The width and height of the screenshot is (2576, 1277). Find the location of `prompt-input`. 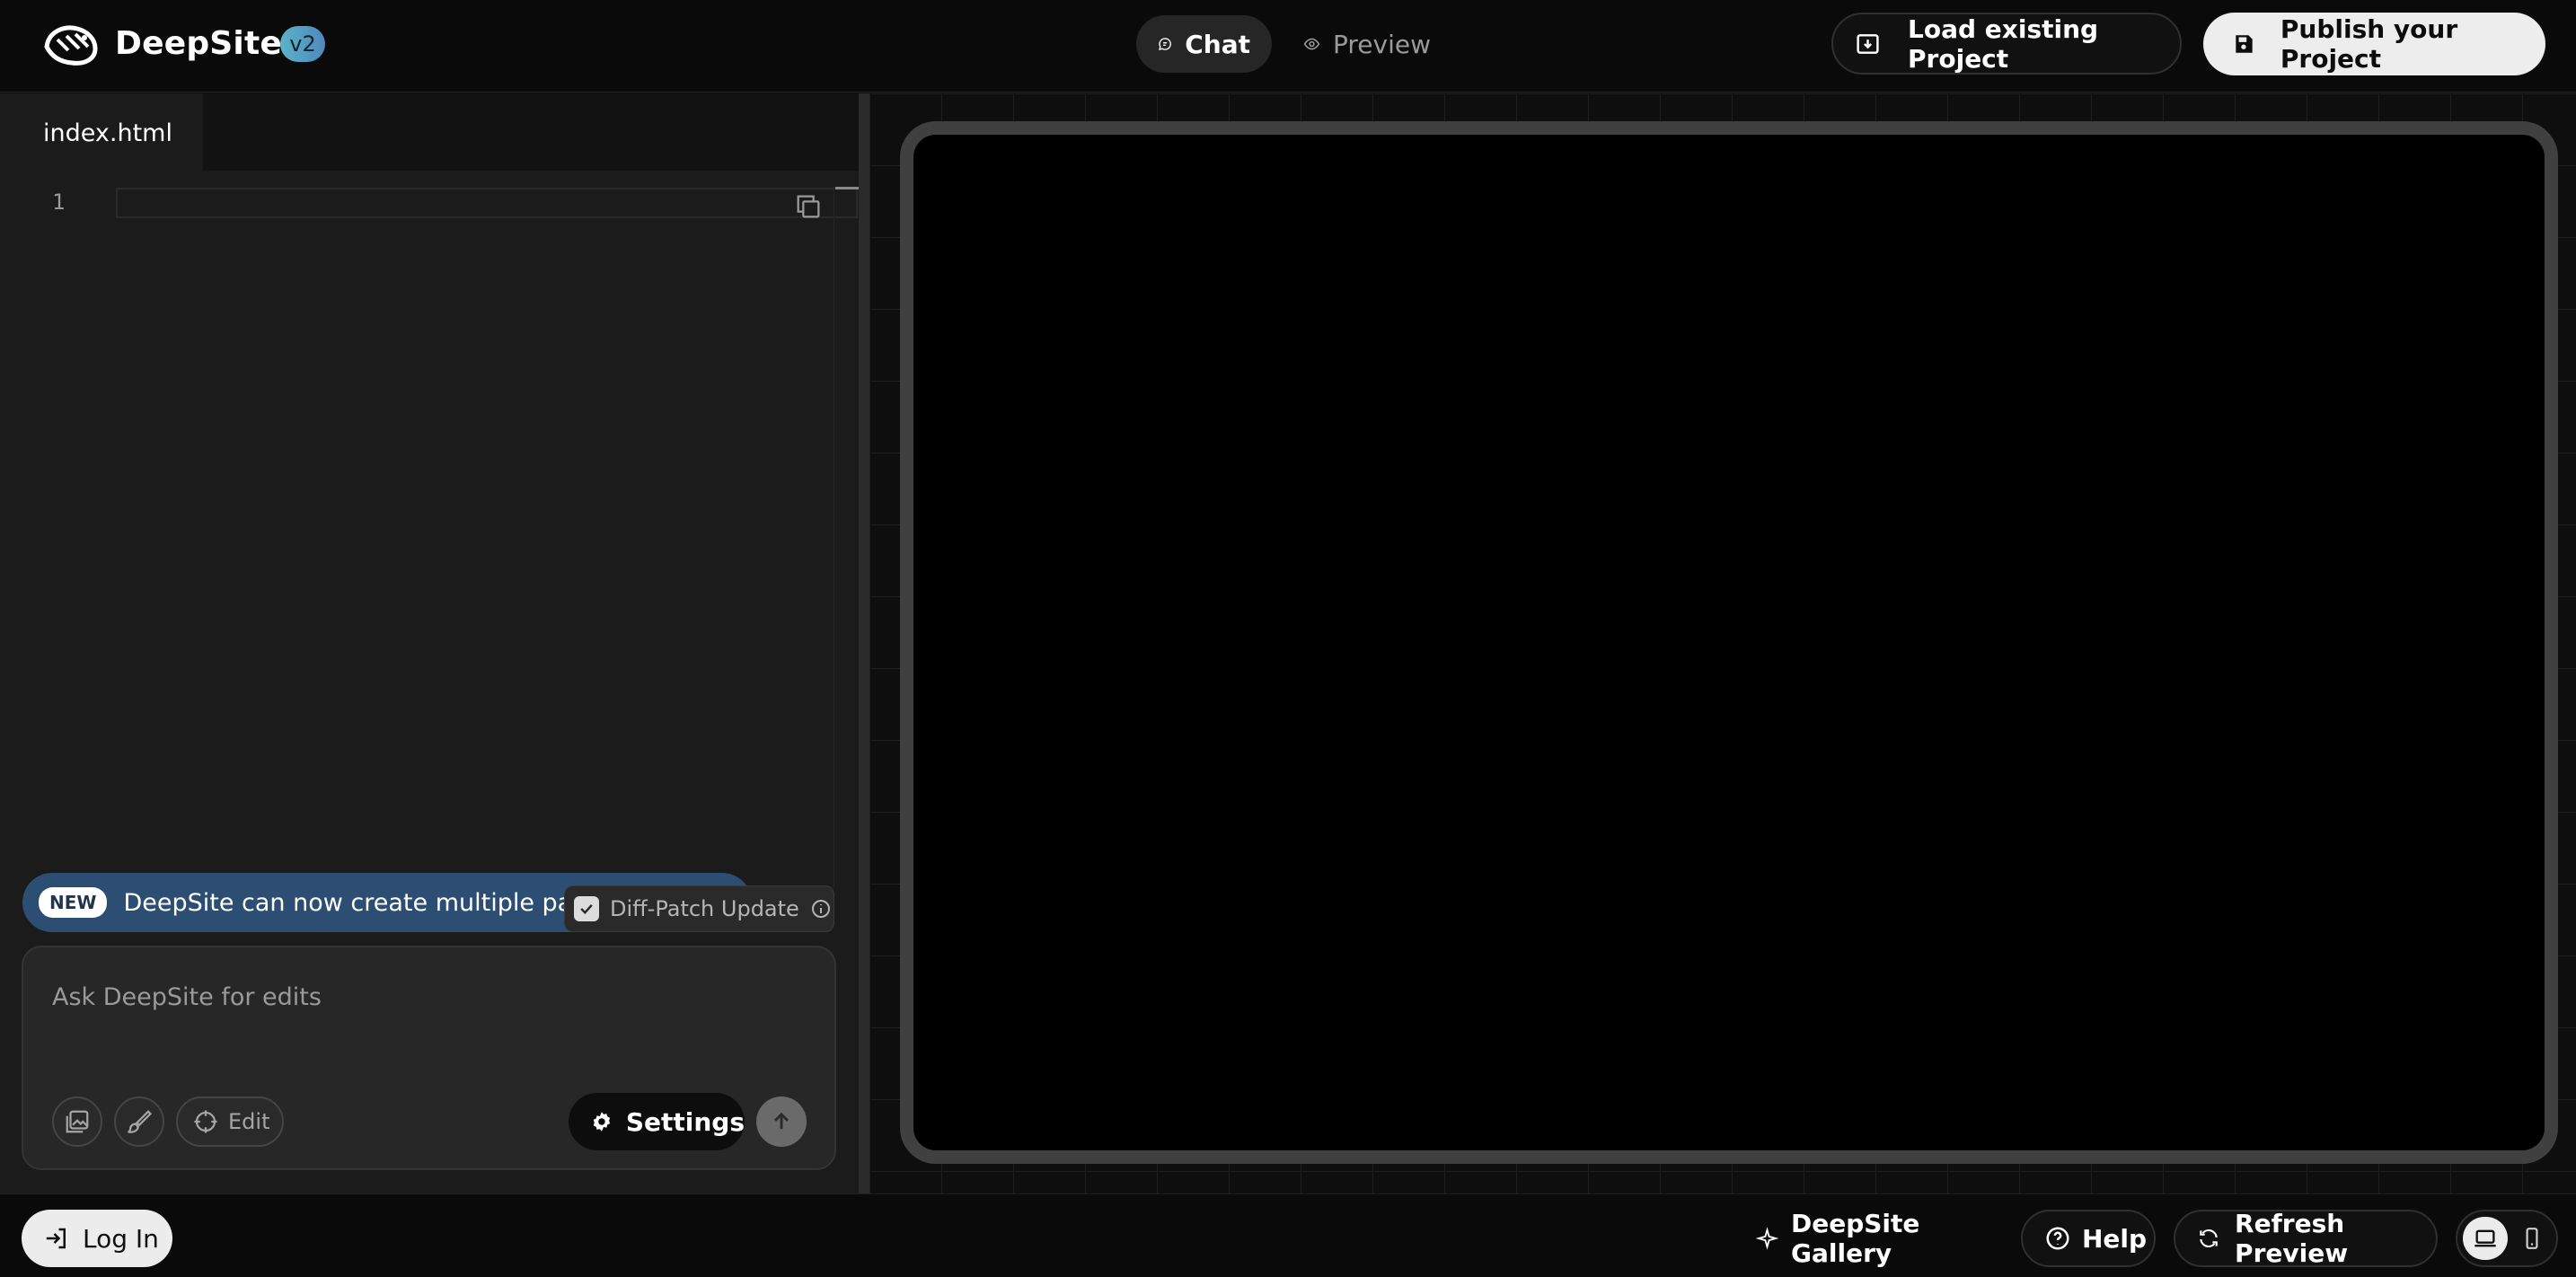

prompt-input is located at coordinates (364, 997).